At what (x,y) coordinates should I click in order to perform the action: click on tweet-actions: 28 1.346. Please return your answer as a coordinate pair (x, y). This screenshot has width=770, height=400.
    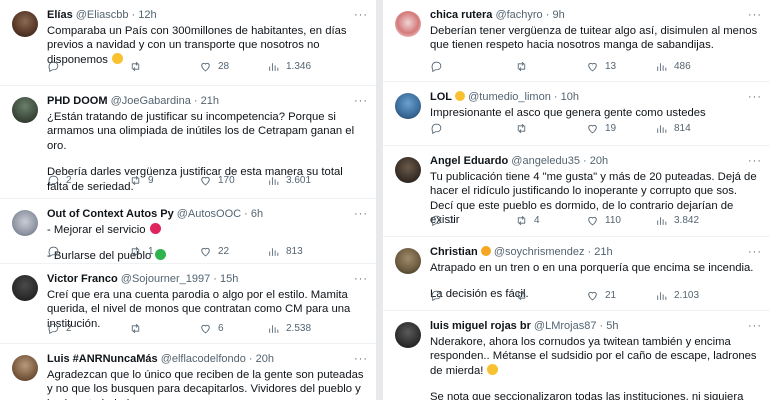
    Looking at the image, I should click on (206, 67).